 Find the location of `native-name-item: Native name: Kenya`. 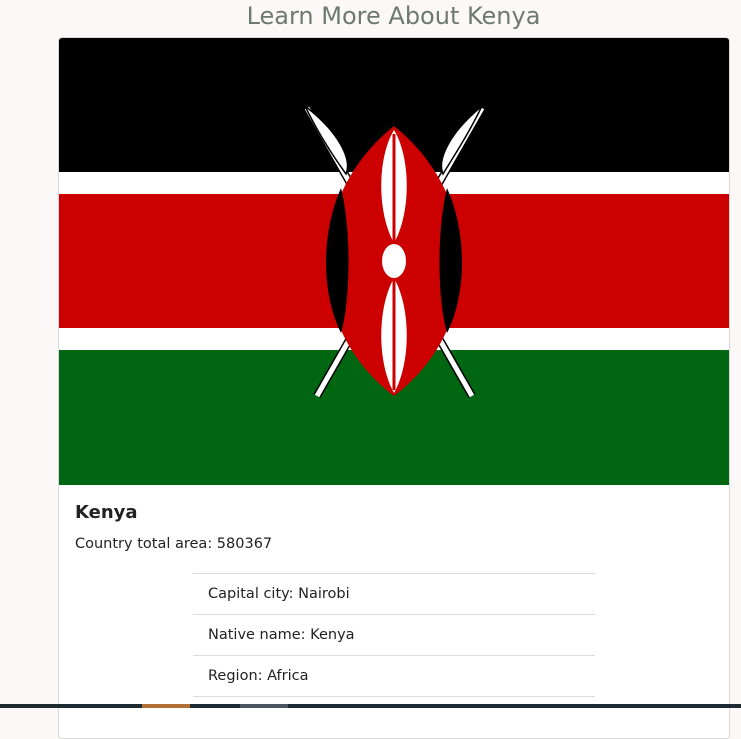

native-name-item: Native name: Kenya is located at coordinates (394, 635).